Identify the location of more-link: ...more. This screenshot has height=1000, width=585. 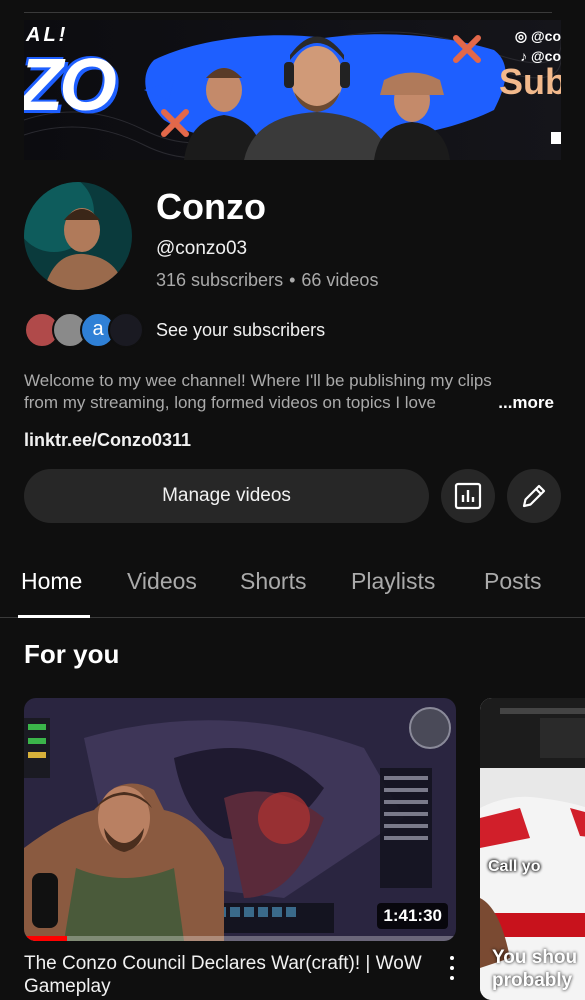
(511, 403).